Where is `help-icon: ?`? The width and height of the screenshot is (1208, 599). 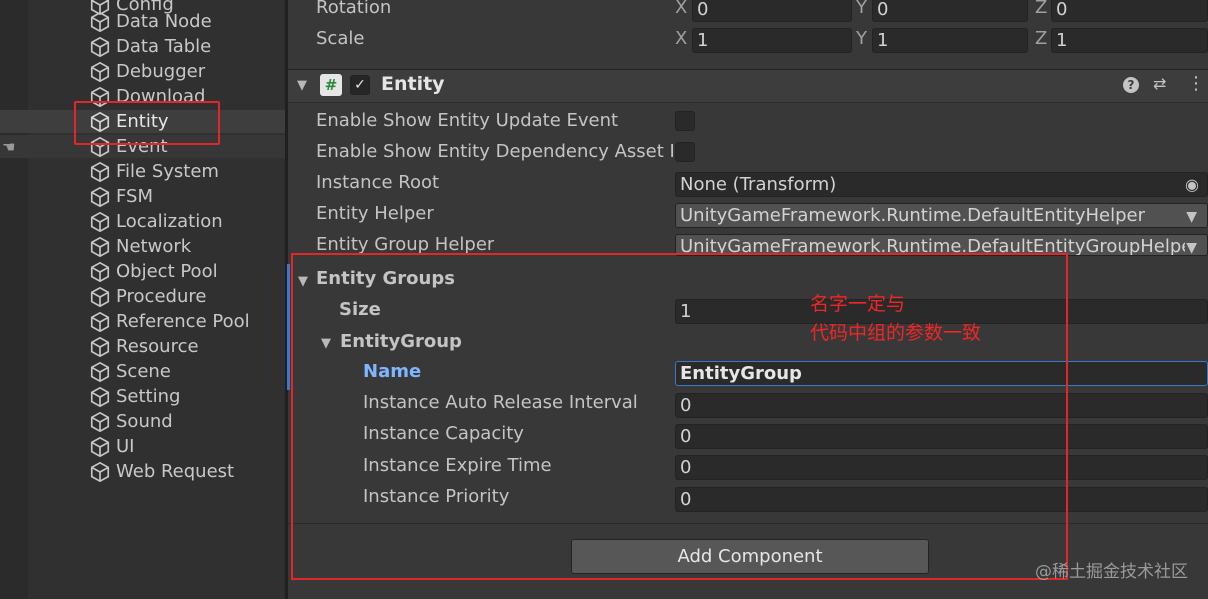 help-icon: ? is located at coordinates (1131, 85).